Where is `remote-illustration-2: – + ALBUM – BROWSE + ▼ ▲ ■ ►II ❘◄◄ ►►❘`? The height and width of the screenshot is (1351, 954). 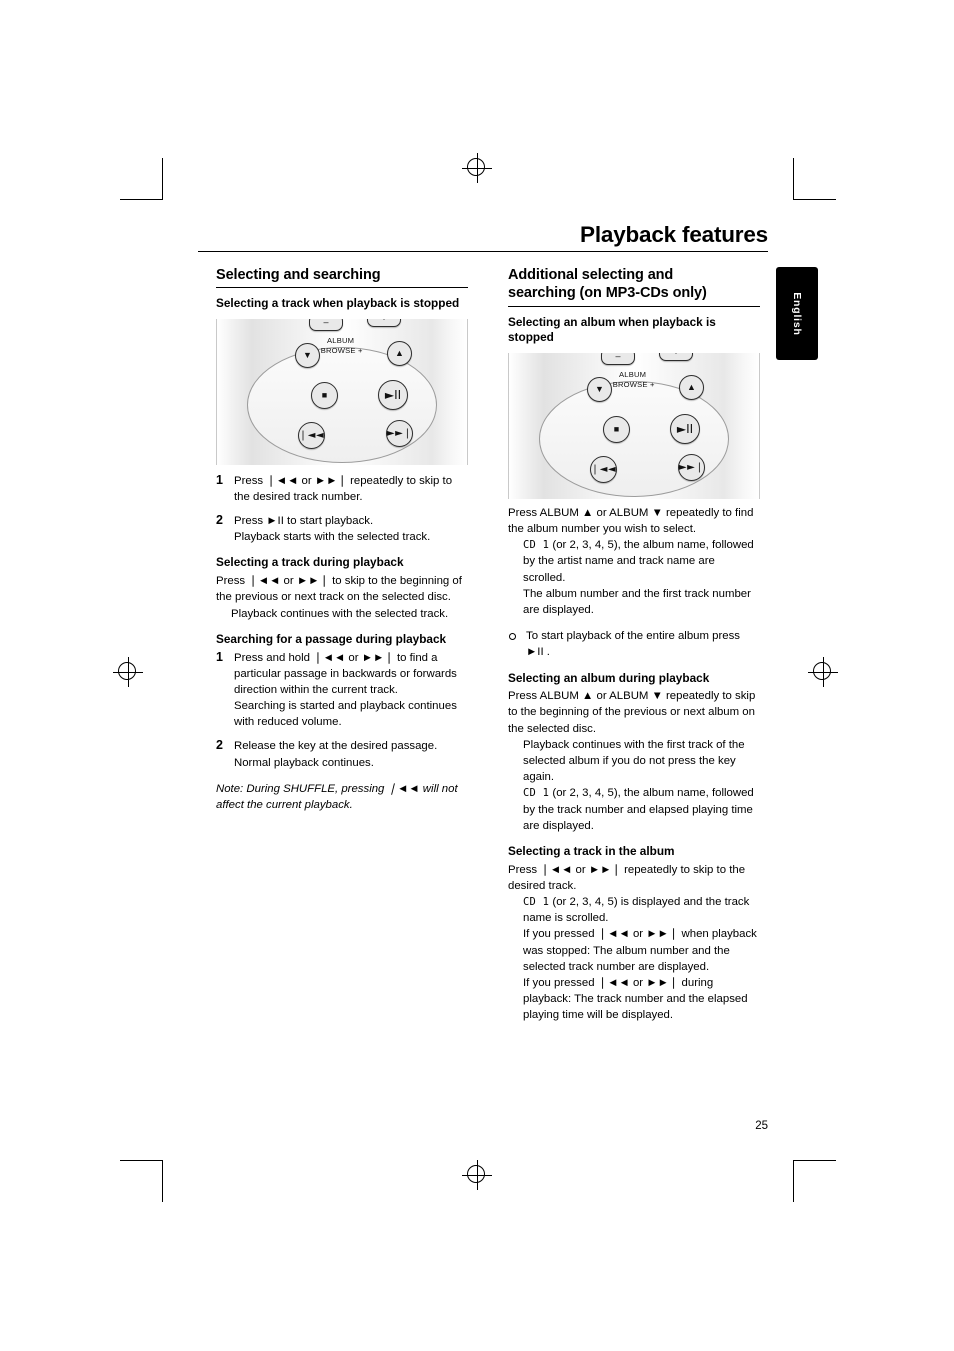 remote-illustration-2: – + ALBUM – BROWSE + ▼ ▲ ■ ►II ❘◄◄ ►►❘ is located at coordinates (634, 425).